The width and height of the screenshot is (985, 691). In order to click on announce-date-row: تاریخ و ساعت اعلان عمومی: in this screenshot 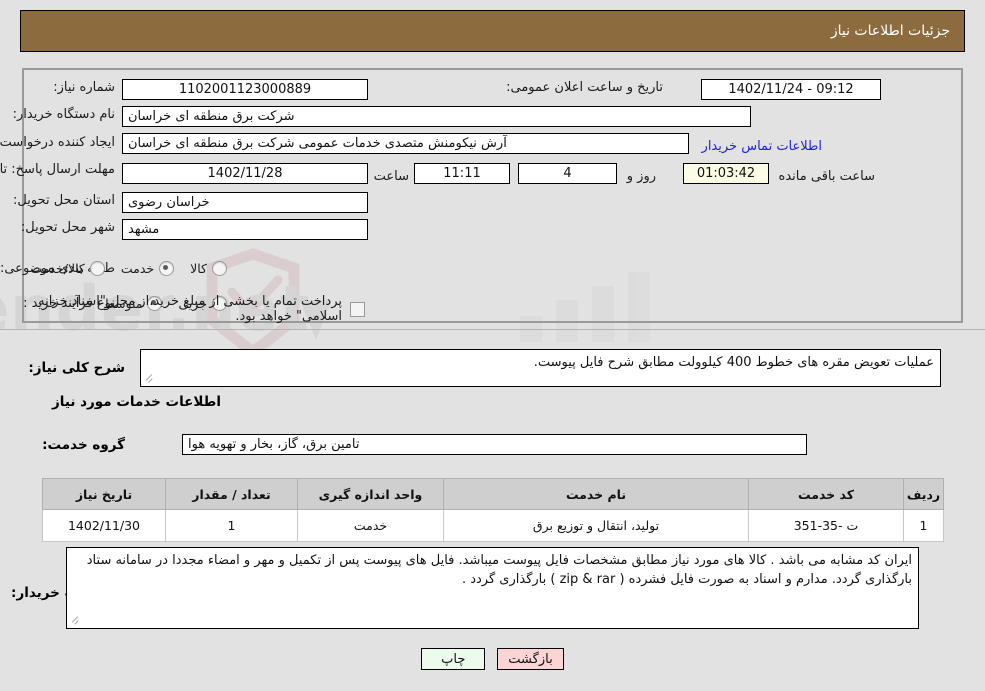, I will do `click(584, 87)`.